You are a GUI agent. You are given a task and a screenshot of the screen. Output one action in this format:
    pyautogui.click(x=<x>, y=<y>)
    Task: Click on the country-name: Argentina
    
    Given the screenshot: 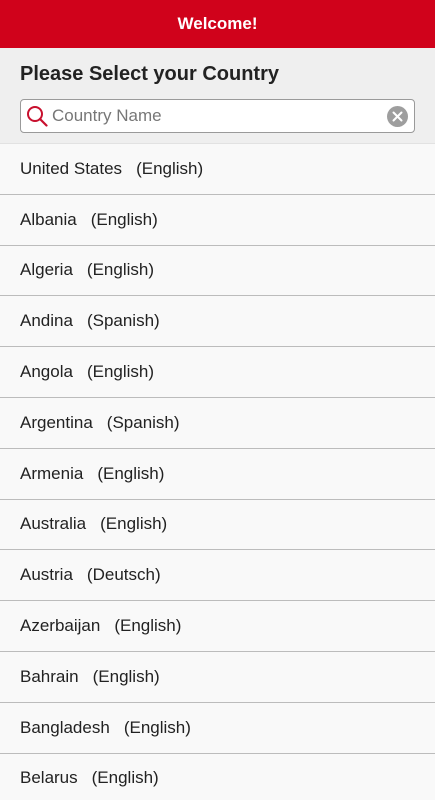 What is the action you would take?
    pyautogui.click(x=56, y=422)
    